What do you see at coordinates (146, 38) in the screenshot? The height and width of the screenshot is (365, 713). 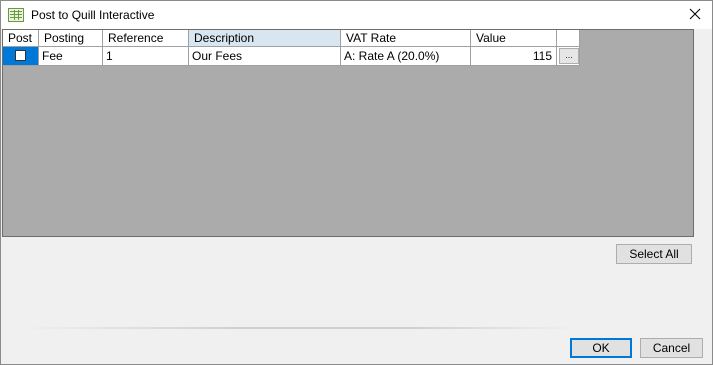 I see `column-header-reference: Reference` at bounding box center [146, 38].